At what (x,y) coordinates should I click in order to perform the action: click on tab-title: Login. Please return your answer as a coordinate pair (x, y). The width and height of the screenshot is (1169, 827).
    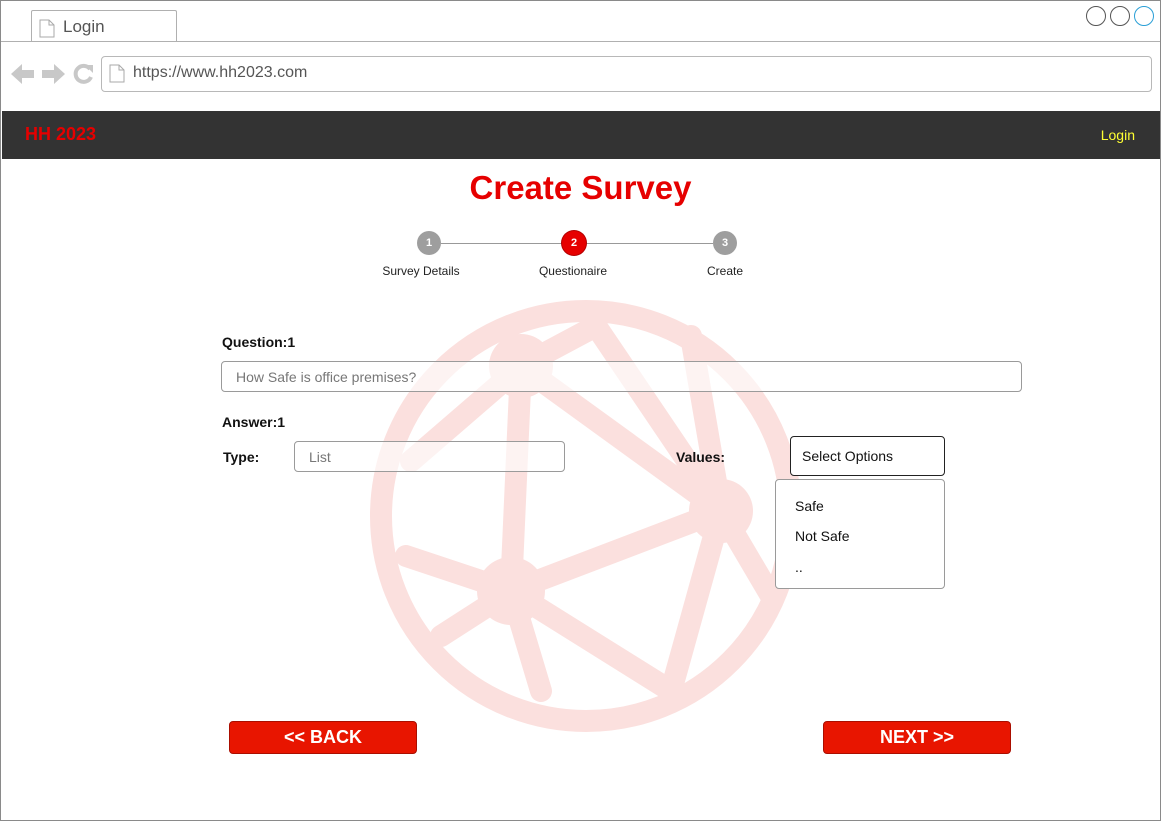
    Looking at the image, I should click on (84, 26).